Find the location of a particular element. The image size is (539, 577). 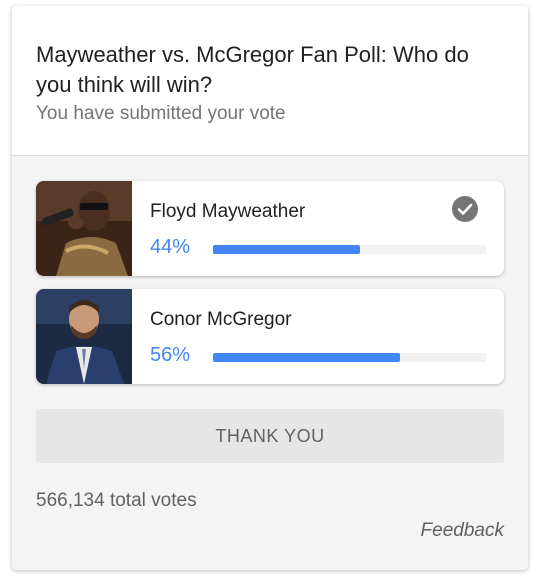

check-circle-icon is located at coordinates (465, 209).